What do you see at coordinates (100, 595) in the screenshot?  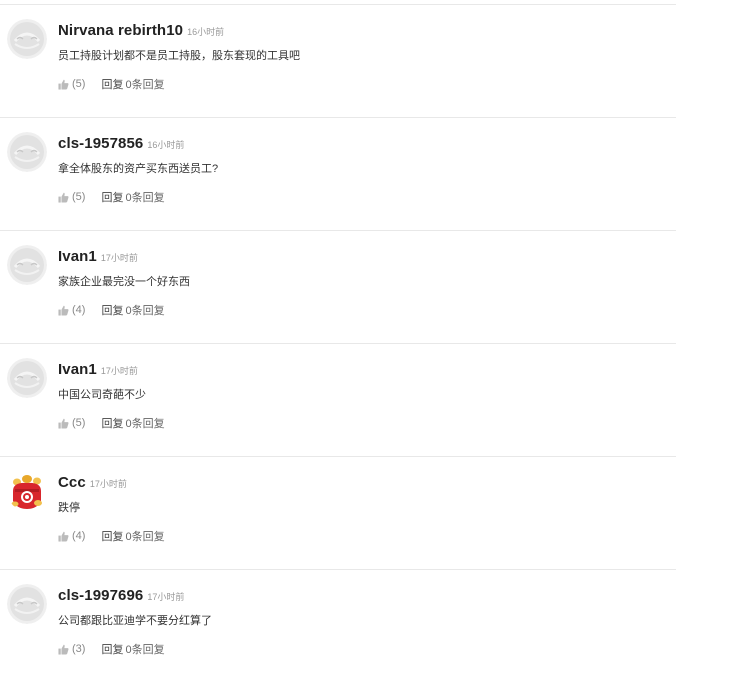 I see `username: cls-1997696` at bounding box center [100, 595].